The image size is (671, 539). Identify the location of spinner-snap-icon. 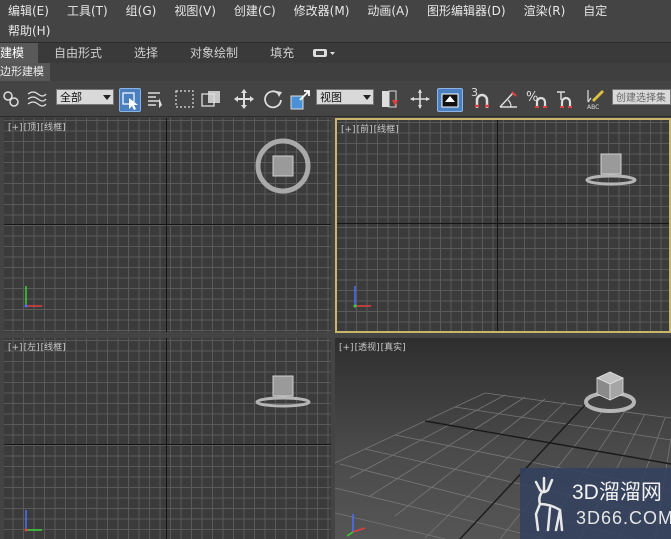
(565, 99).